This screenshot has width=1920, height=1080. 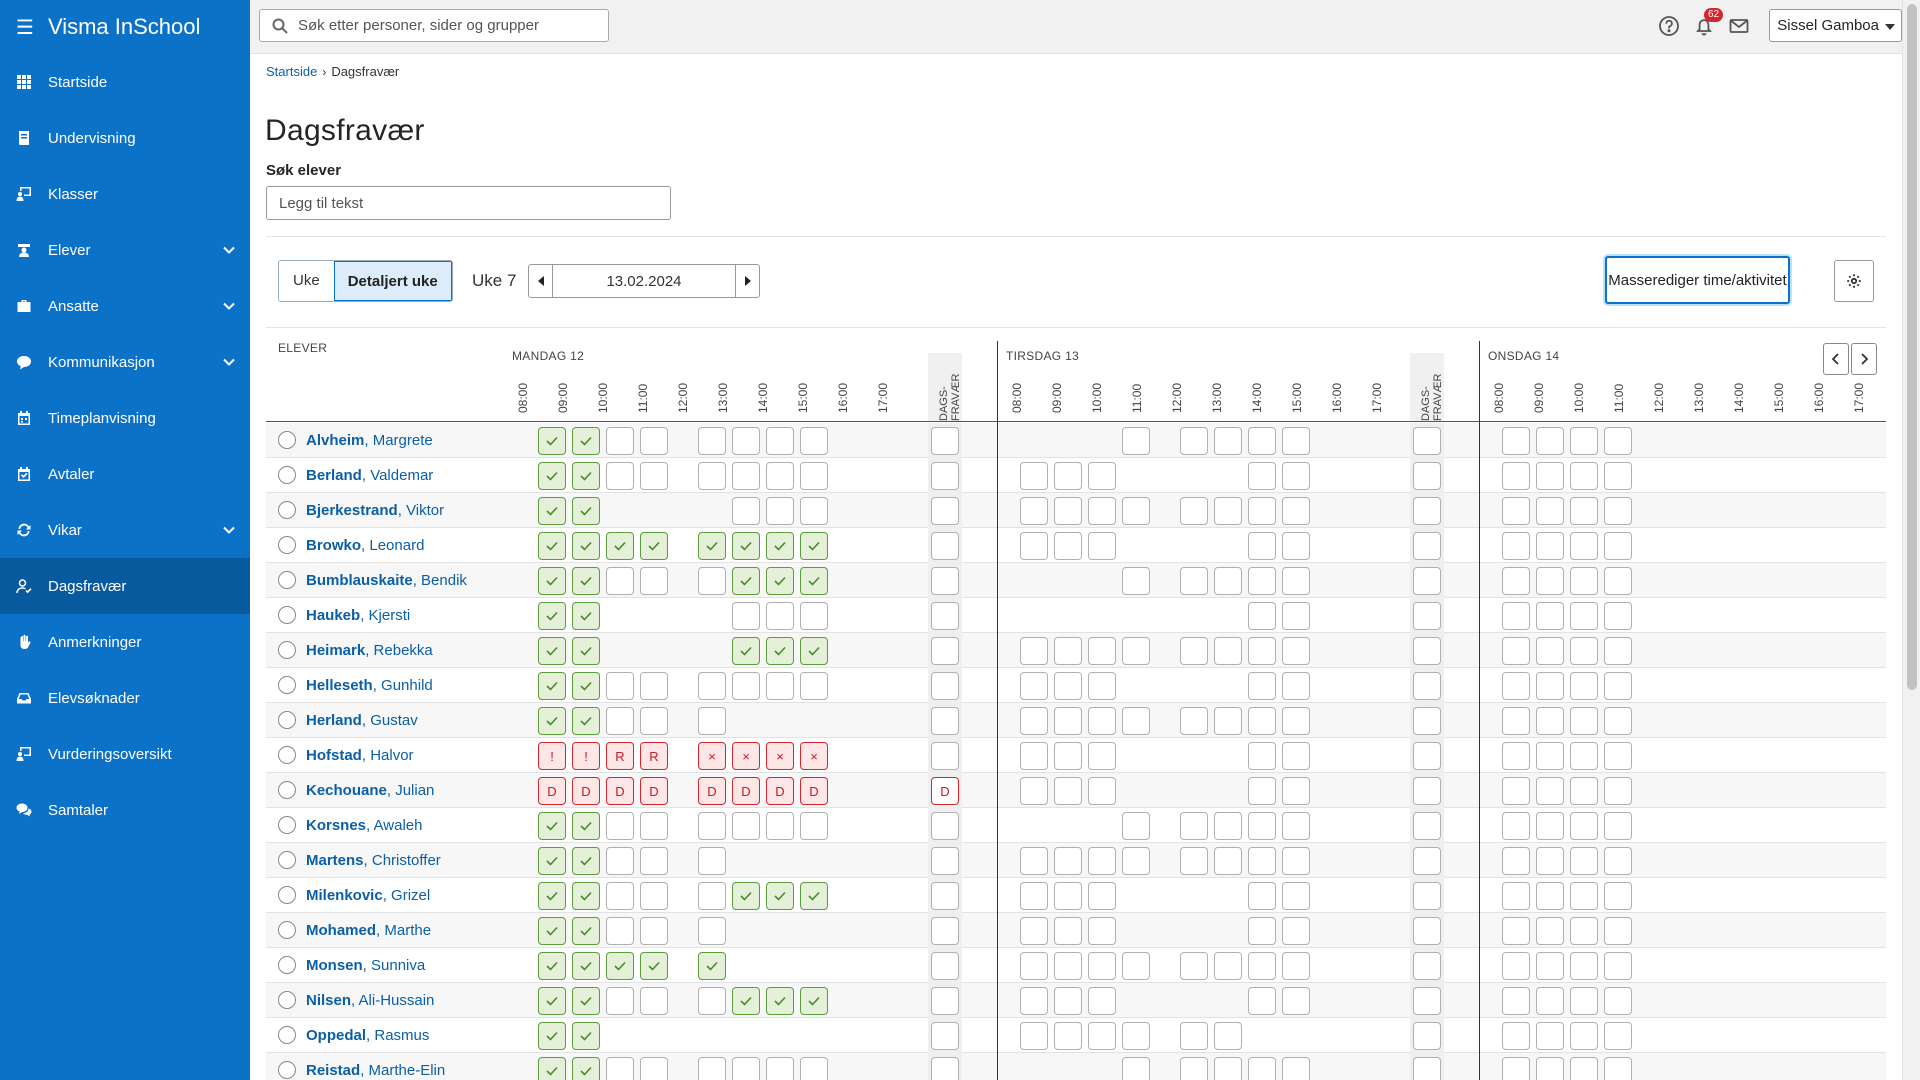 What do you see at coordinates (370, 1000) in the screenshot?
I see `student-name-link: Nilsen, Ali-Hussain` at bounding box center [370, 1000].